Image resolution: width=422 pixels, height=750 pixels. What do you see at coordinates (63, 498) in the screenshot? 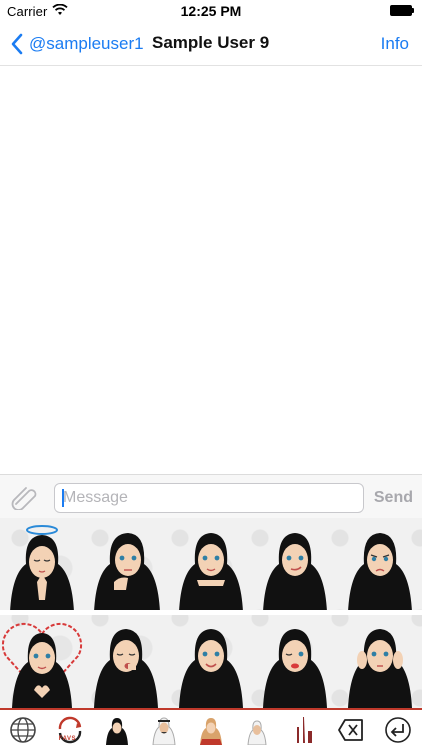
I see `text-cursor` at bounding box center [63, 498].